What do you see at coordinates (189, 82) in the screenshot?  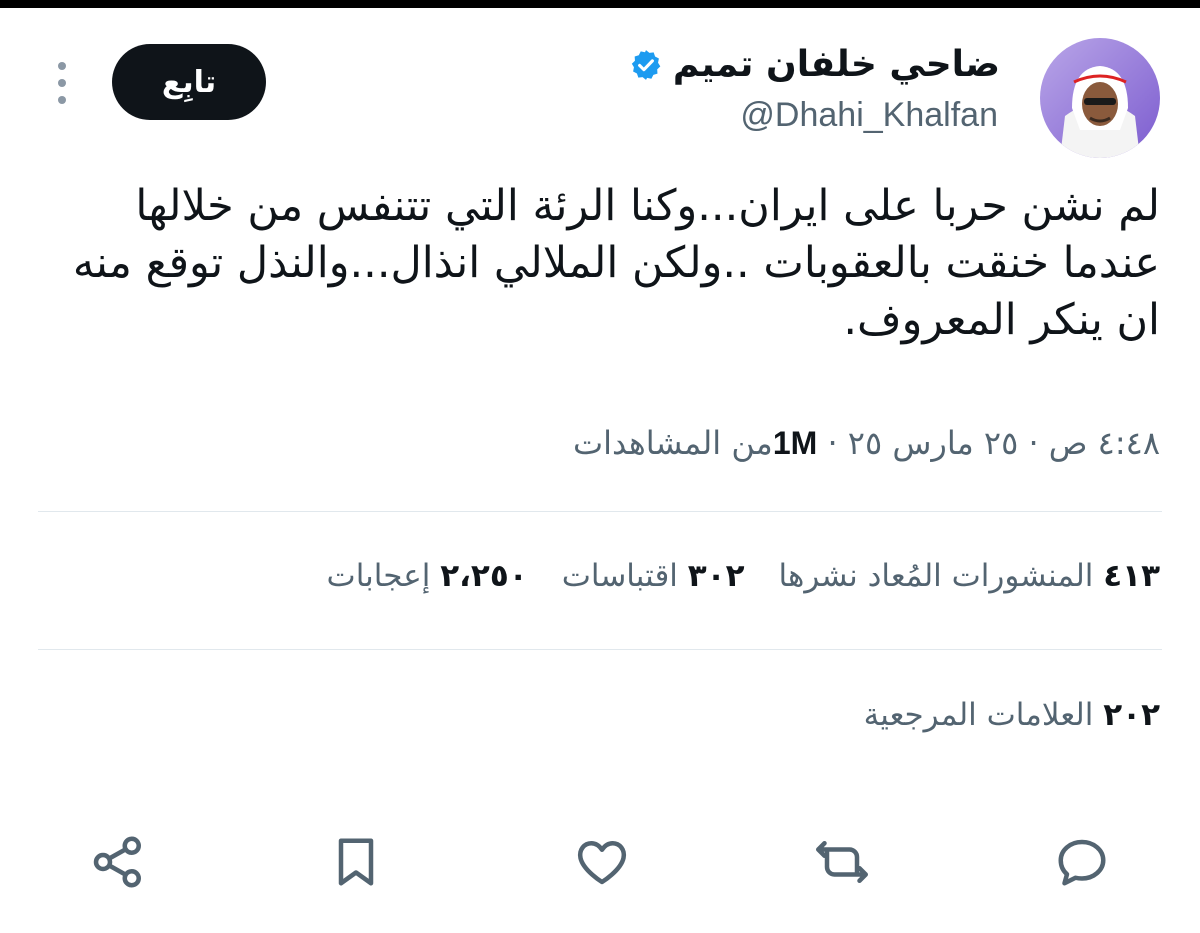 I see `follow-button: تابِع` at bounding box center [189, 82].